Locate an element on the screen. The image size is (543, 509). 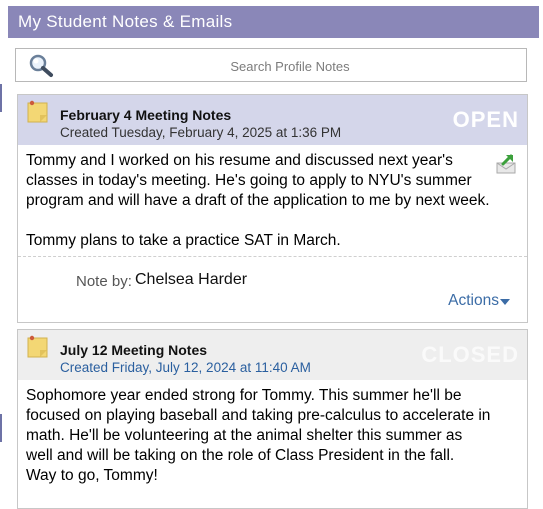
status-badge: CLOSED is located at coordinates (470, 354).